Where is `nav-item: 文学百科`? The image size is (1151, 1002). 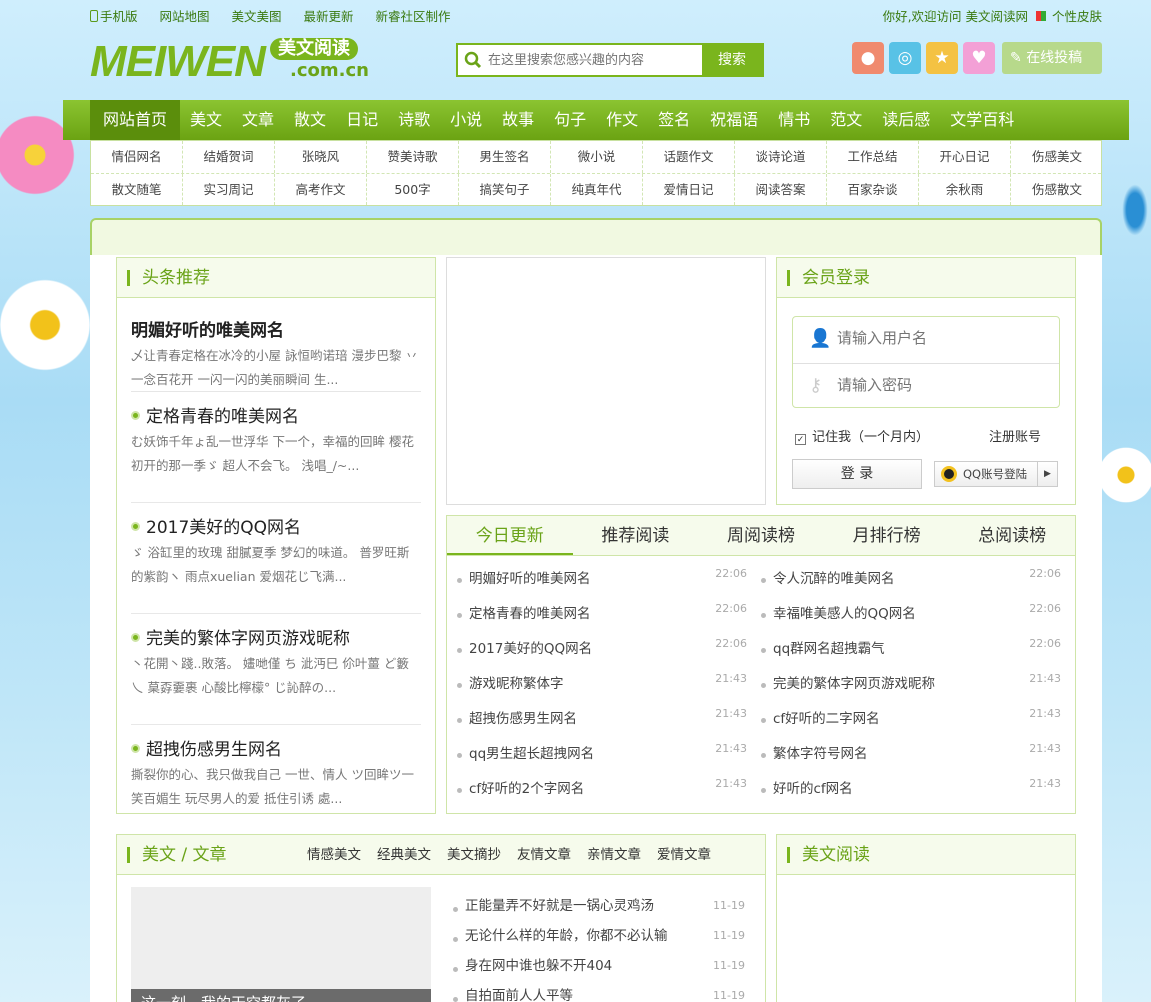 nav-item: 文学百科 is located at coordinates (982, 120).